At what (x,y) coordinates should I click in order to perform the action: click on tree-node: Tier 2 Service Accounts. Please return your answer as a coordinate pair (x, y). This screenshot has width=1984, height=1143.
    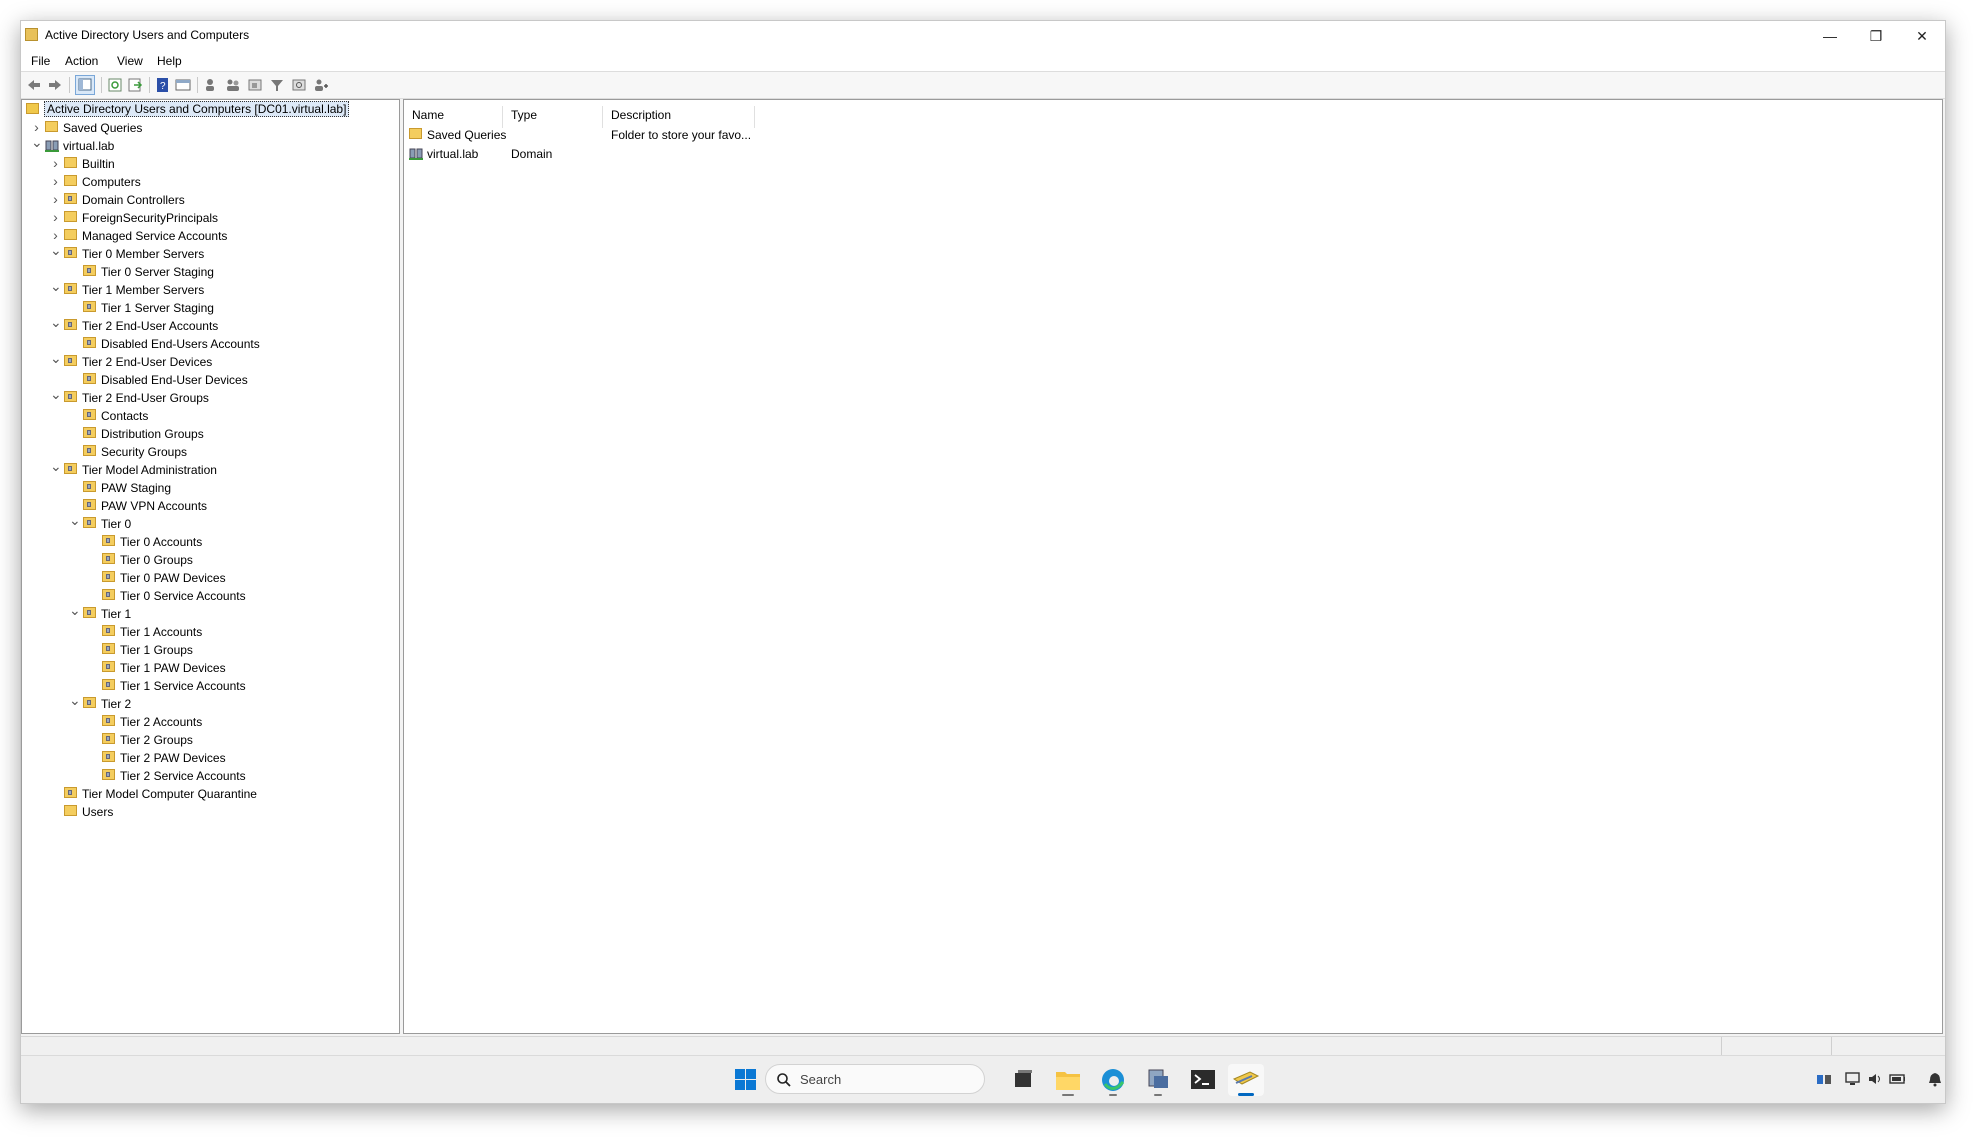
    Looking at the image, I should click on (209, 776).